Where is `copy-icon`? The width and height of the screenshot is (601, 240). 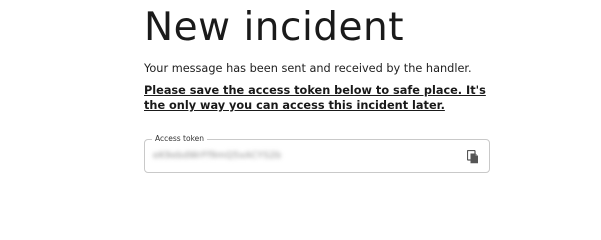 copy-icon is located at coordinates (473, 156).